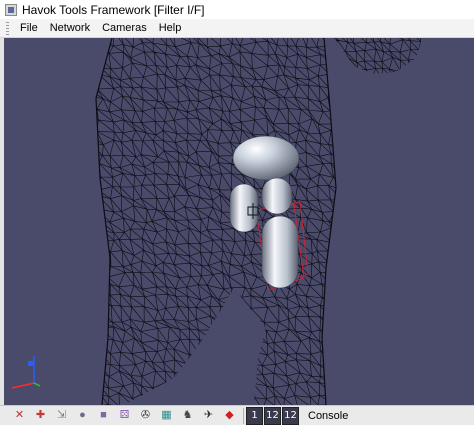 The height and width of the screenshot is (425, 474). Describe the element at coordinates (277, 196) in the screenshot. I see `capsule-middle` at that location.